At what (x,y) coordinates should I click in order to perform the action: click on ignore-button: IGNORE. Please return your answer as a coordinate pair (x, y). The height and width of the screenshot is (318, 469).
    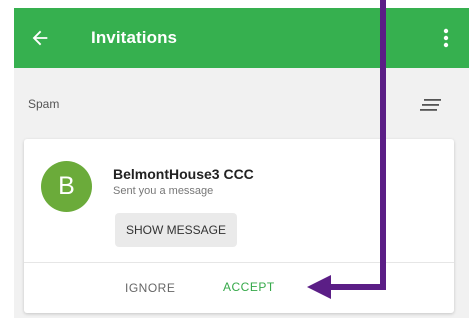
    Looking at the image, I should click on (150, 288).